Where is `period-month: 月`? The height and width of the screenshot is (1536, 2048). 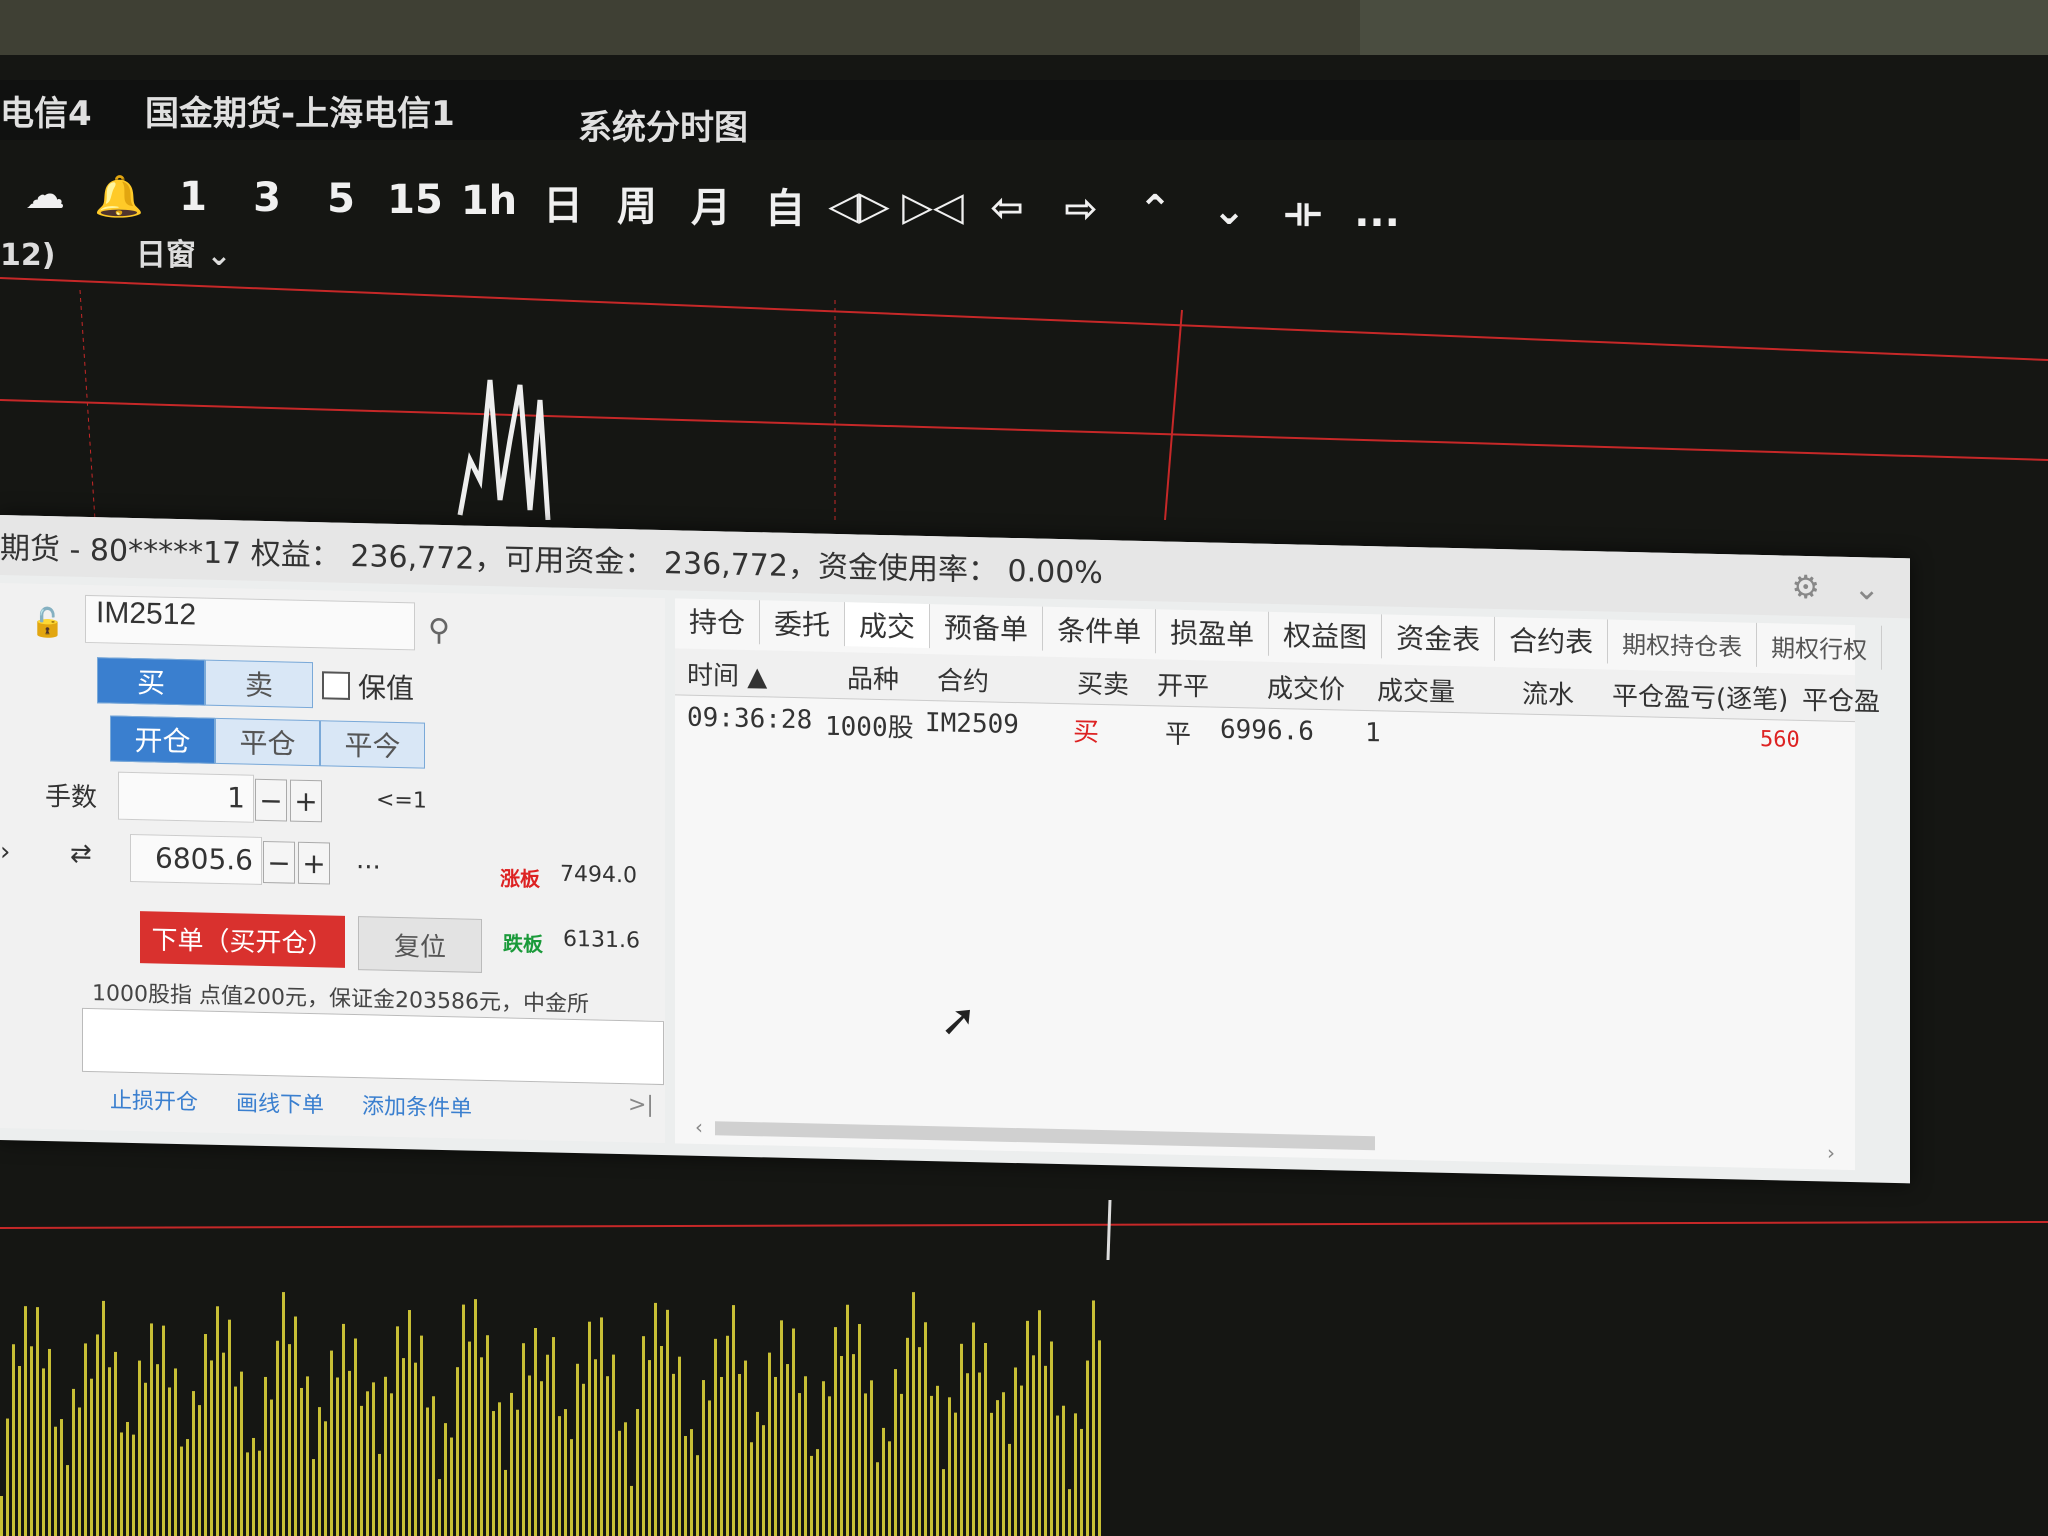
period-month: 月 is located at coordinates (711, 204).